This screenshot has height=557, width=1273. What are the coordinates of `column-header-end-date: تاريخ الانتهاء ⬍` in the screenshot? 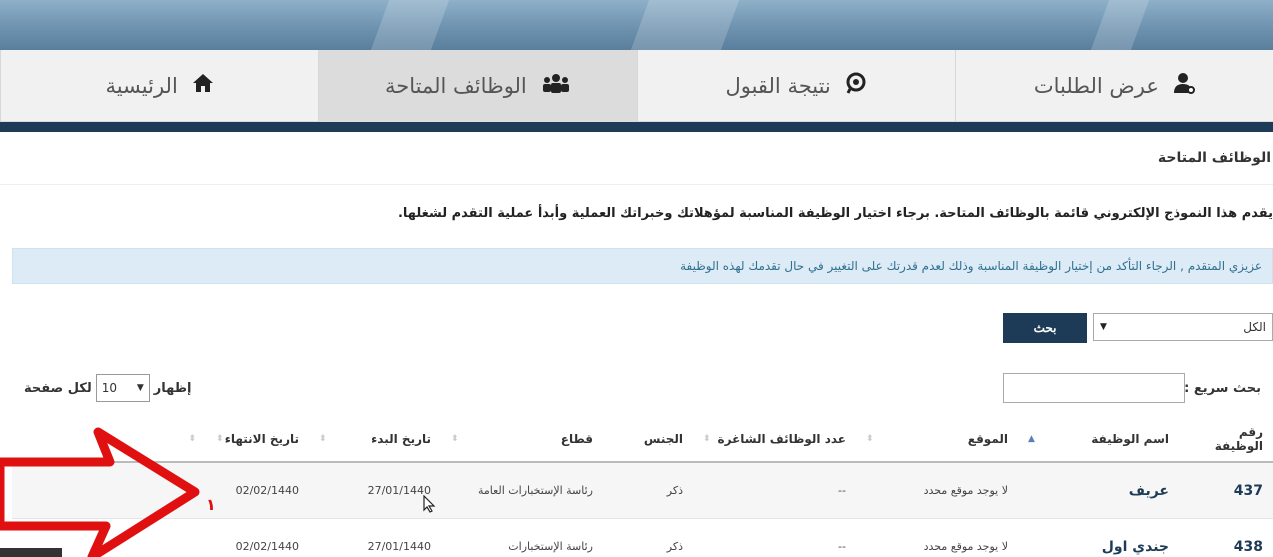 It's located at (257, 438).